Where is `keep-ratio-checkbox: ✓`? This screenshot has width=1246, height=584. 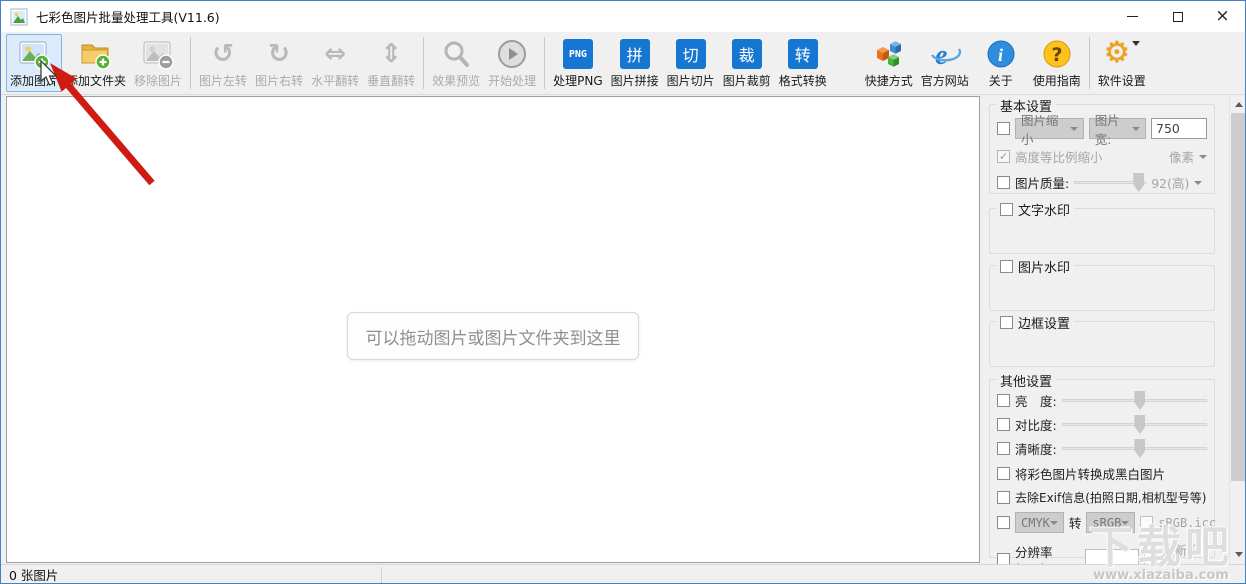
keep-ratio-checkbox: ✓ is located at coordinates (1003, 156).